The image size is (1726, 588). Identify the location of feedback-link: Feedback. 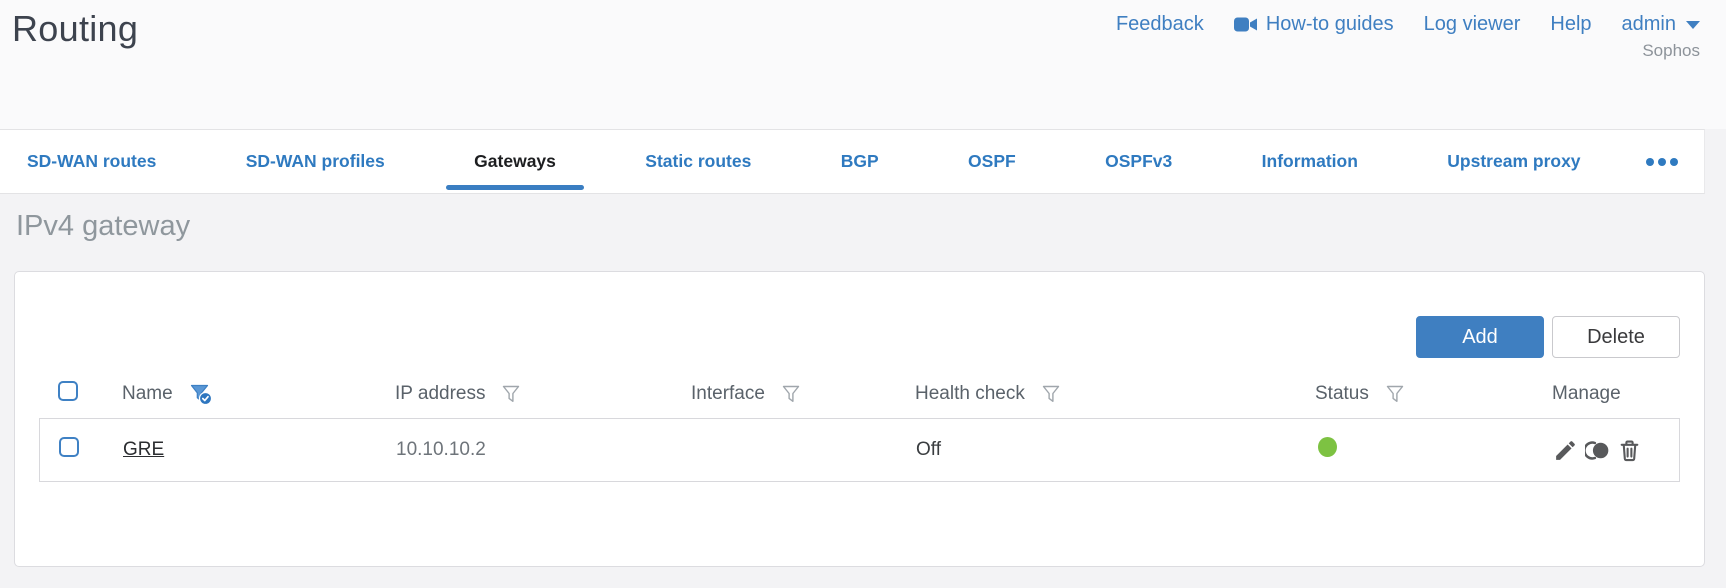
(1160, 24).